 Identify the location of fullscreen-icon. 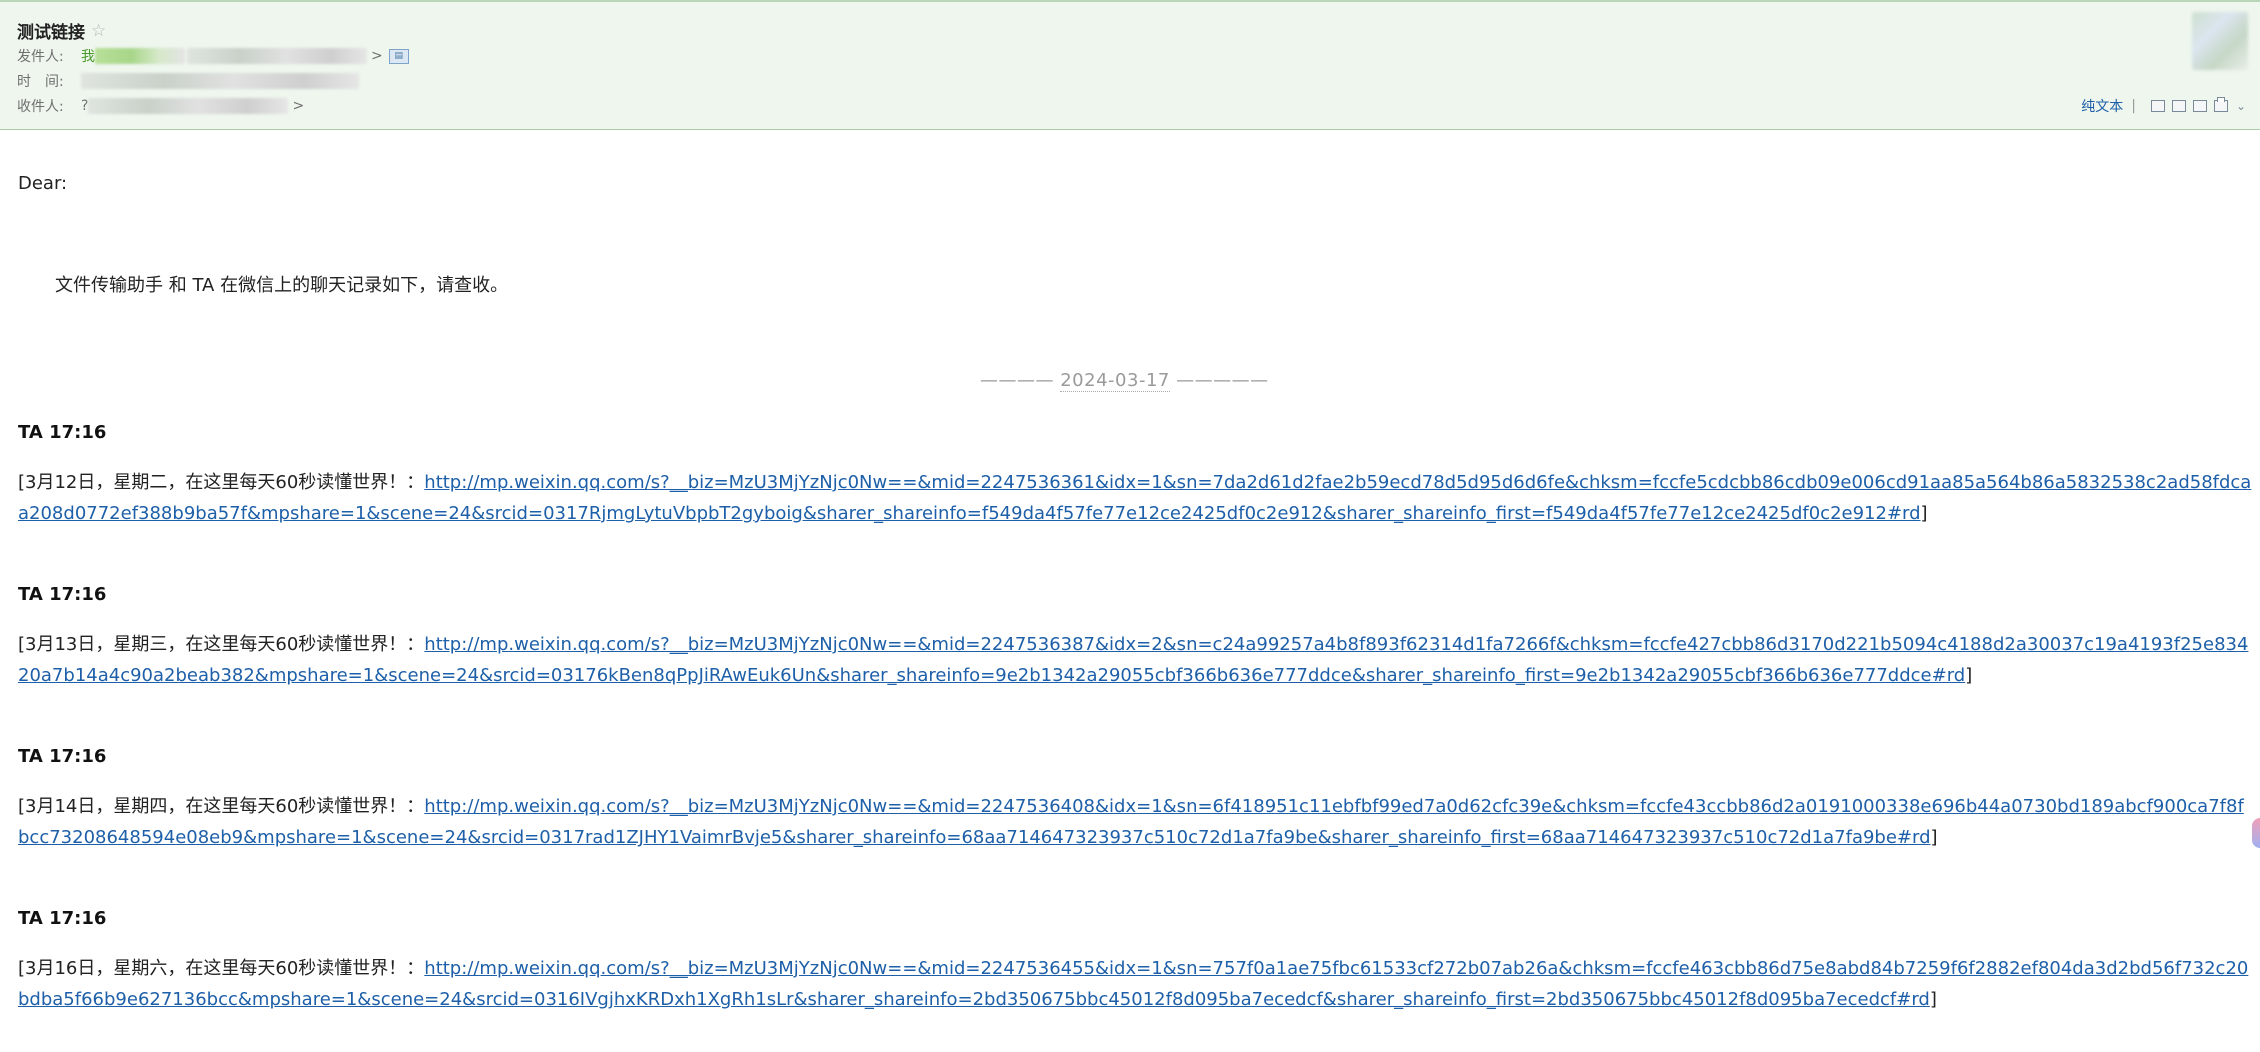
(2178, 106).